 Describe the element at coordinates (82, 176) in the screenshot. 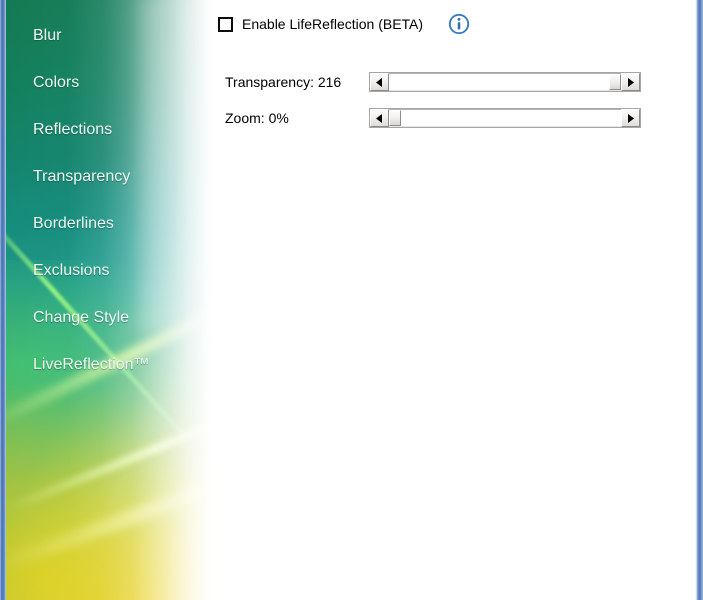

I see `sidebar-item-label: Transparency` at that location.